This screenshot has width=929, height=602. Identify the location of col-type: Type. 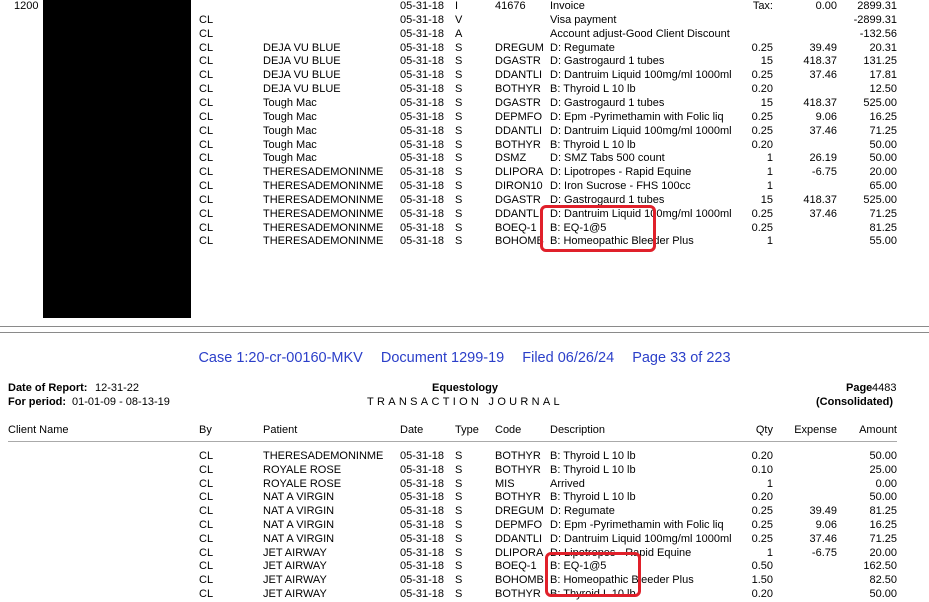
(467, 430).